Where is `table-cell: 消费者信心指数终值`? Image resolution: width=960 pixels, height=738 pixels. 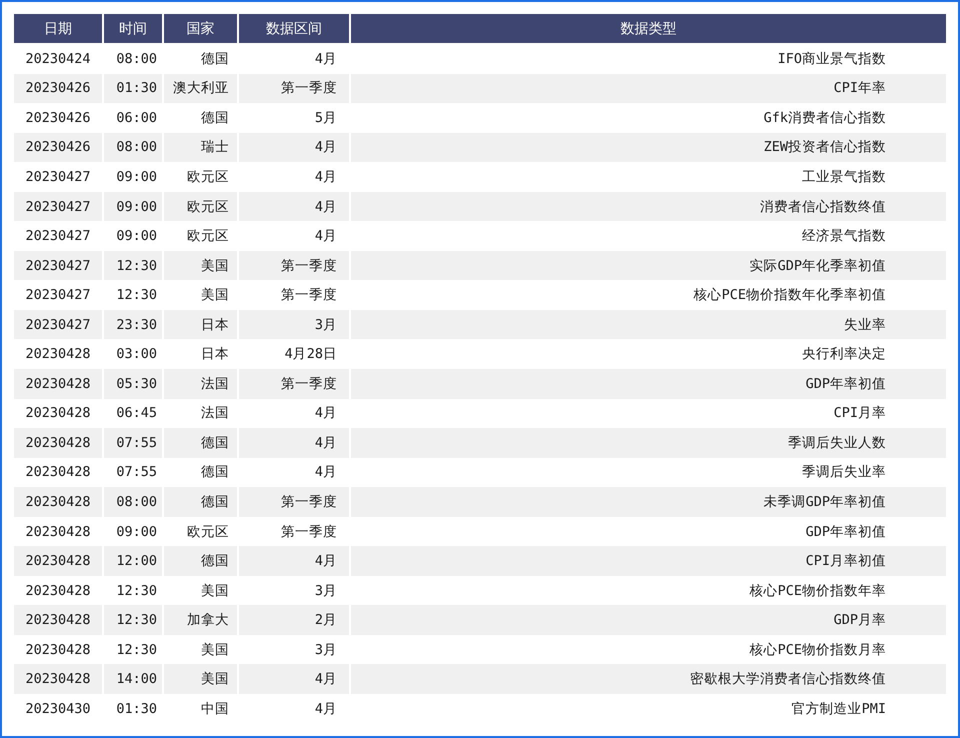 table-cell: 消费者信心指数终值 is located at coordinates (648, 207).